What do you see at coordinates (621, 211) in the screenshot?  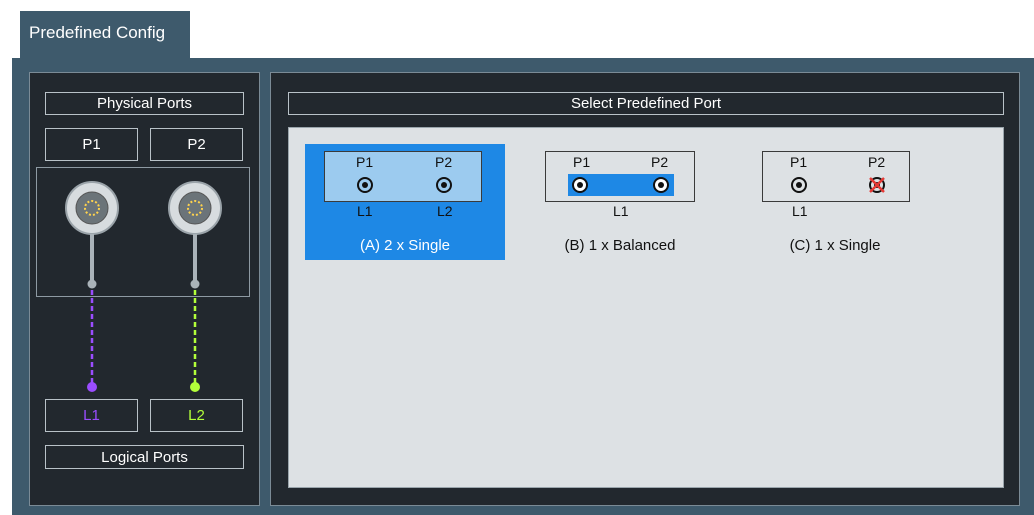 I see `option-b-logical-l1: L1` at bounding box center [621, 211].